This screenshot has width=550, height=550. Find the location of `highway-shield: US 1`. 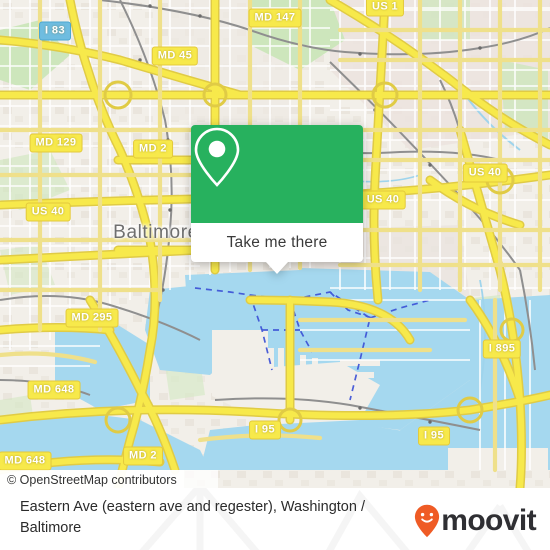

highway-shield: US 1 is located at coordinates (385, 8).